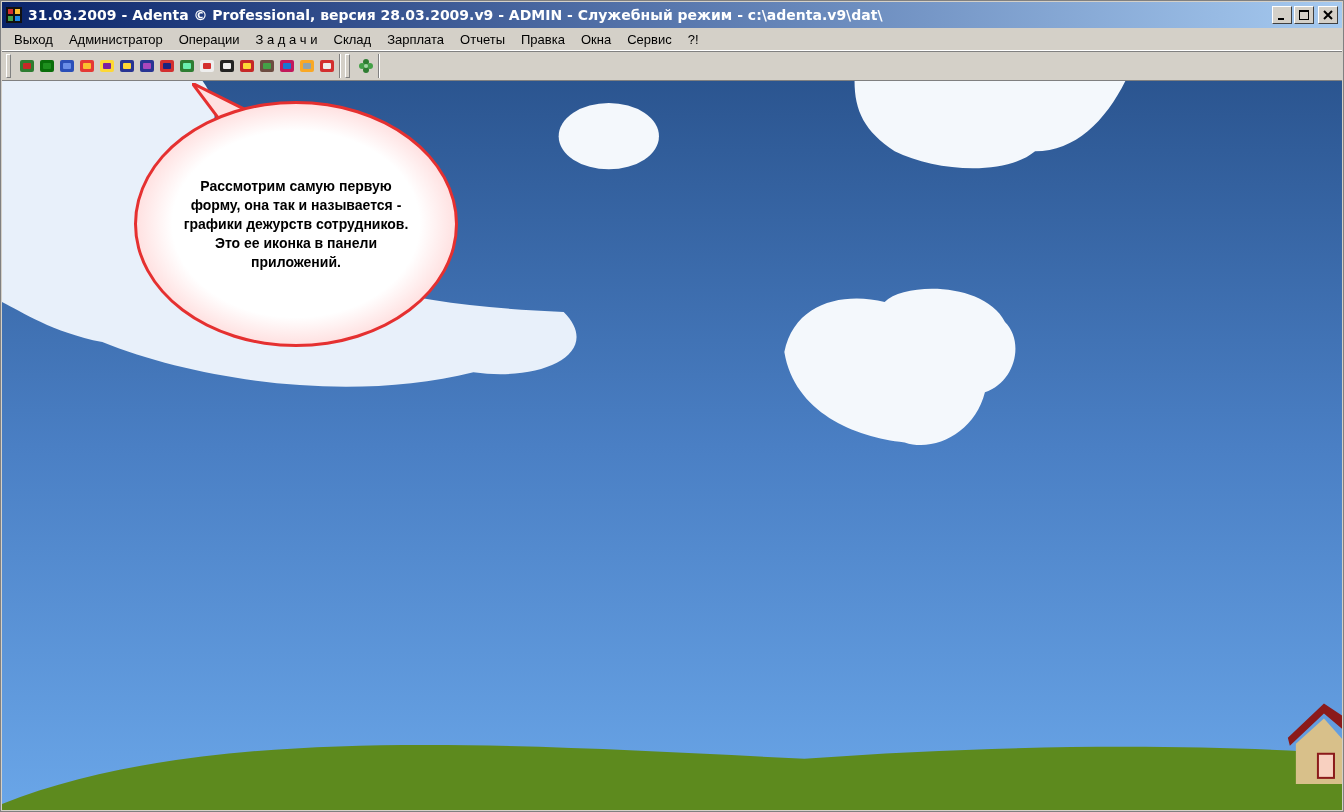 This screenshot has width=1344, height=812. I want to click on menu-item: Зарплата, so click(416, 39).